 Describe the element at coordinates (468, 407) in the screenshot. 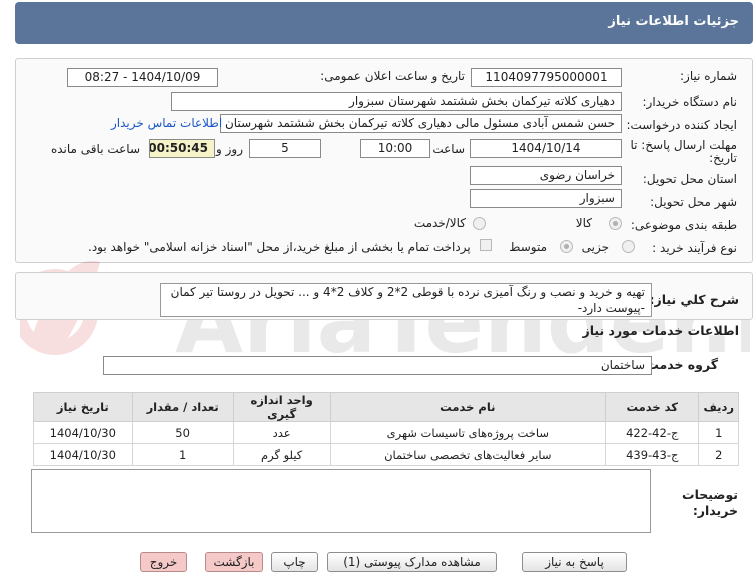

I see `col-service-name: نام خدمت` at that location.